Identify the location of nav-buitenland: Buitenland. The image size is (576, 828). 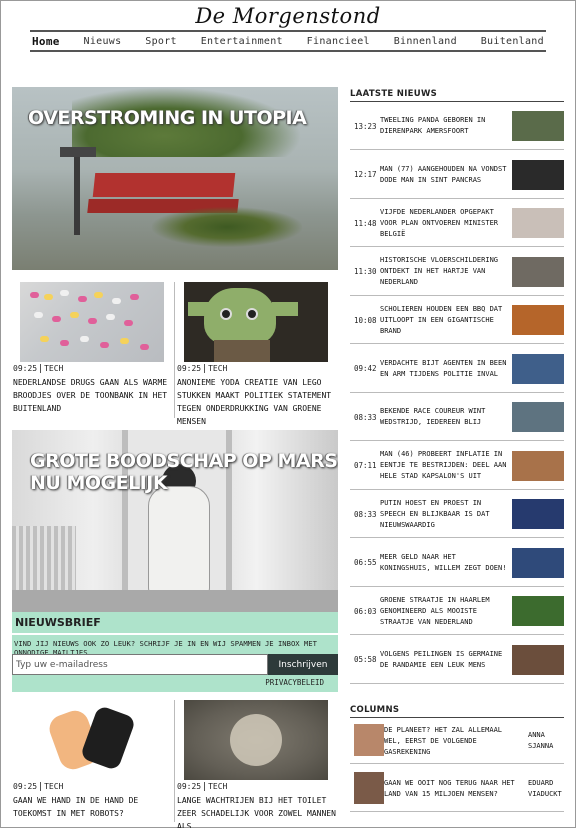
(512, 41).